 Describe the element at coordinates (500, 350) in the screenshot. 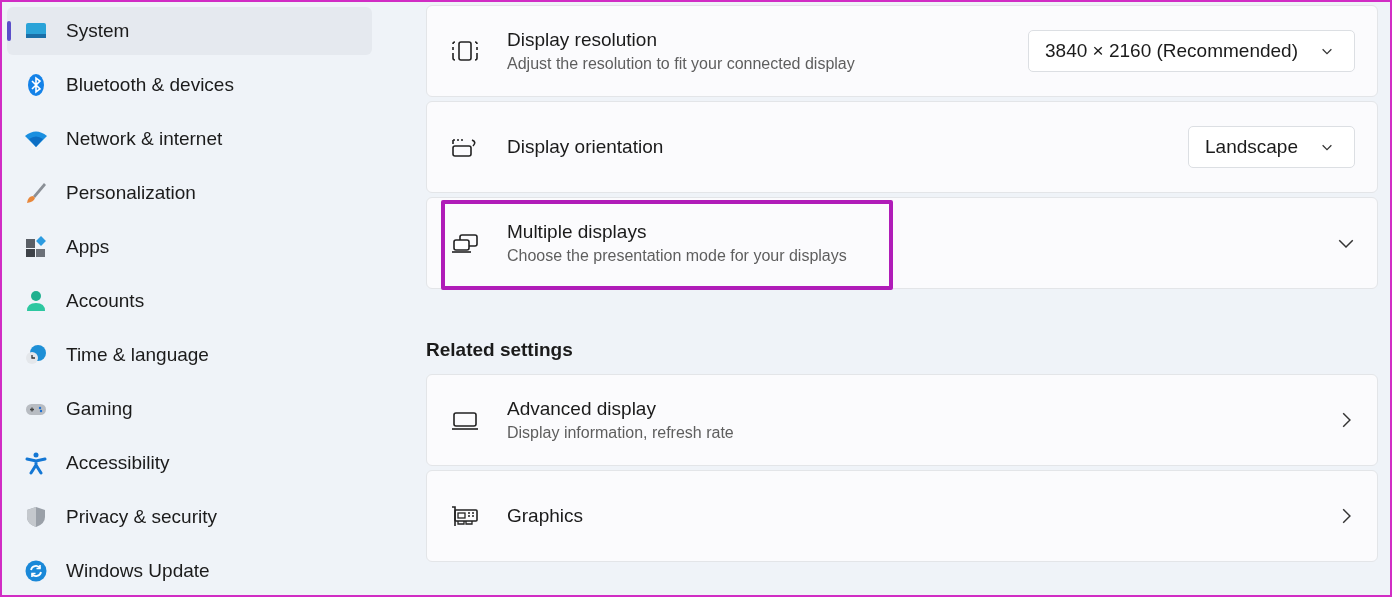

I see `section-heading: Related settings` at that location.